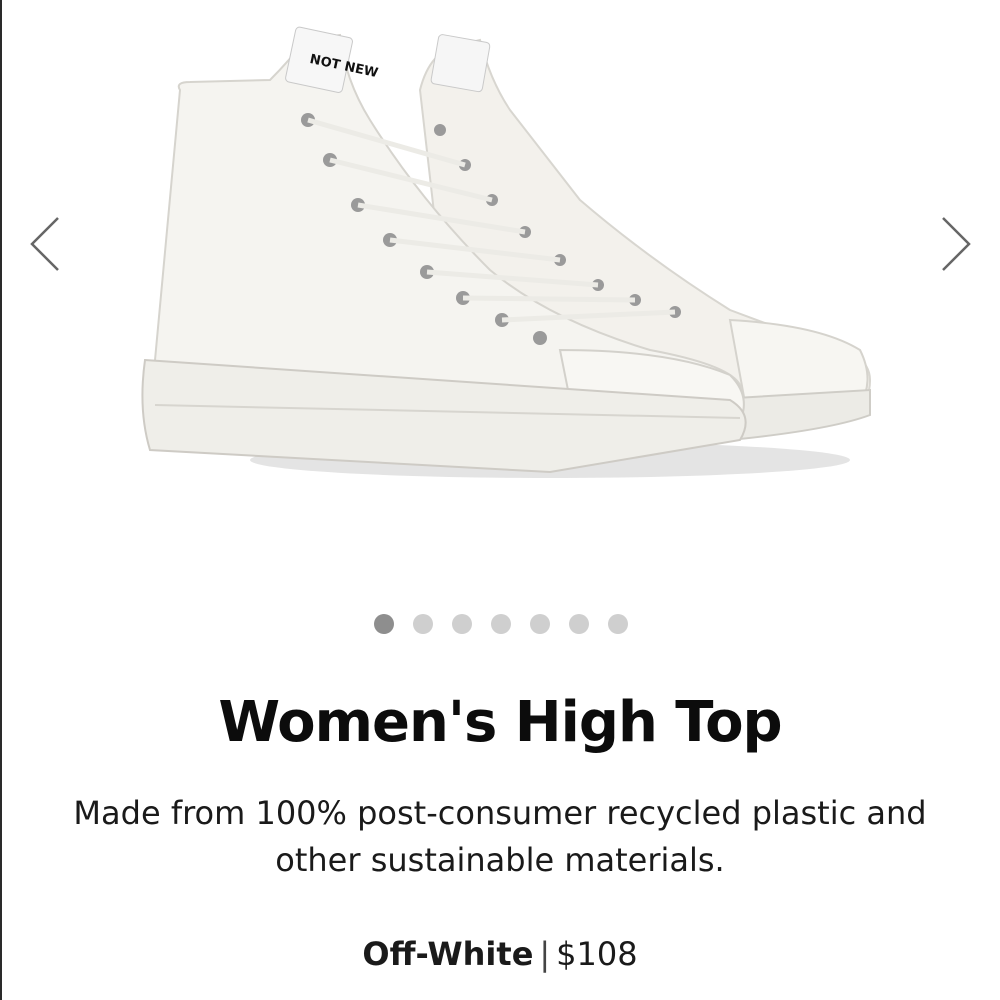  I want to click on chevron-right-icon, so click(955, 244).